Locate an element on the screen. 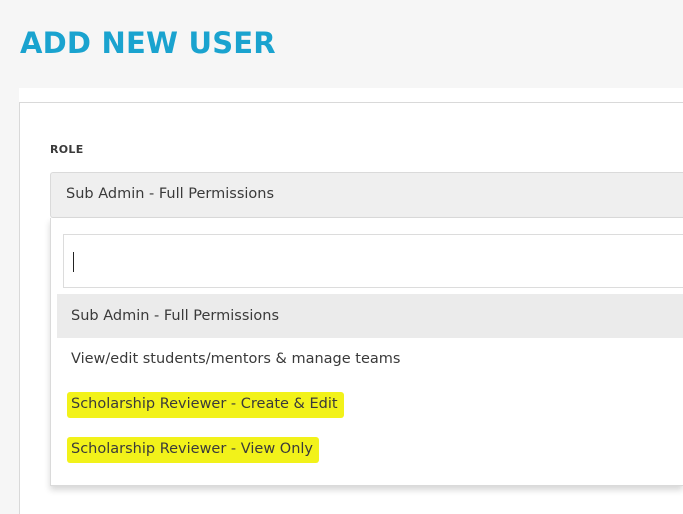 The image size is (683, 514). role-option-reviewer-create-edit: Scholarship Reviewer - Create & Edit is located at coordinates (370, 404).